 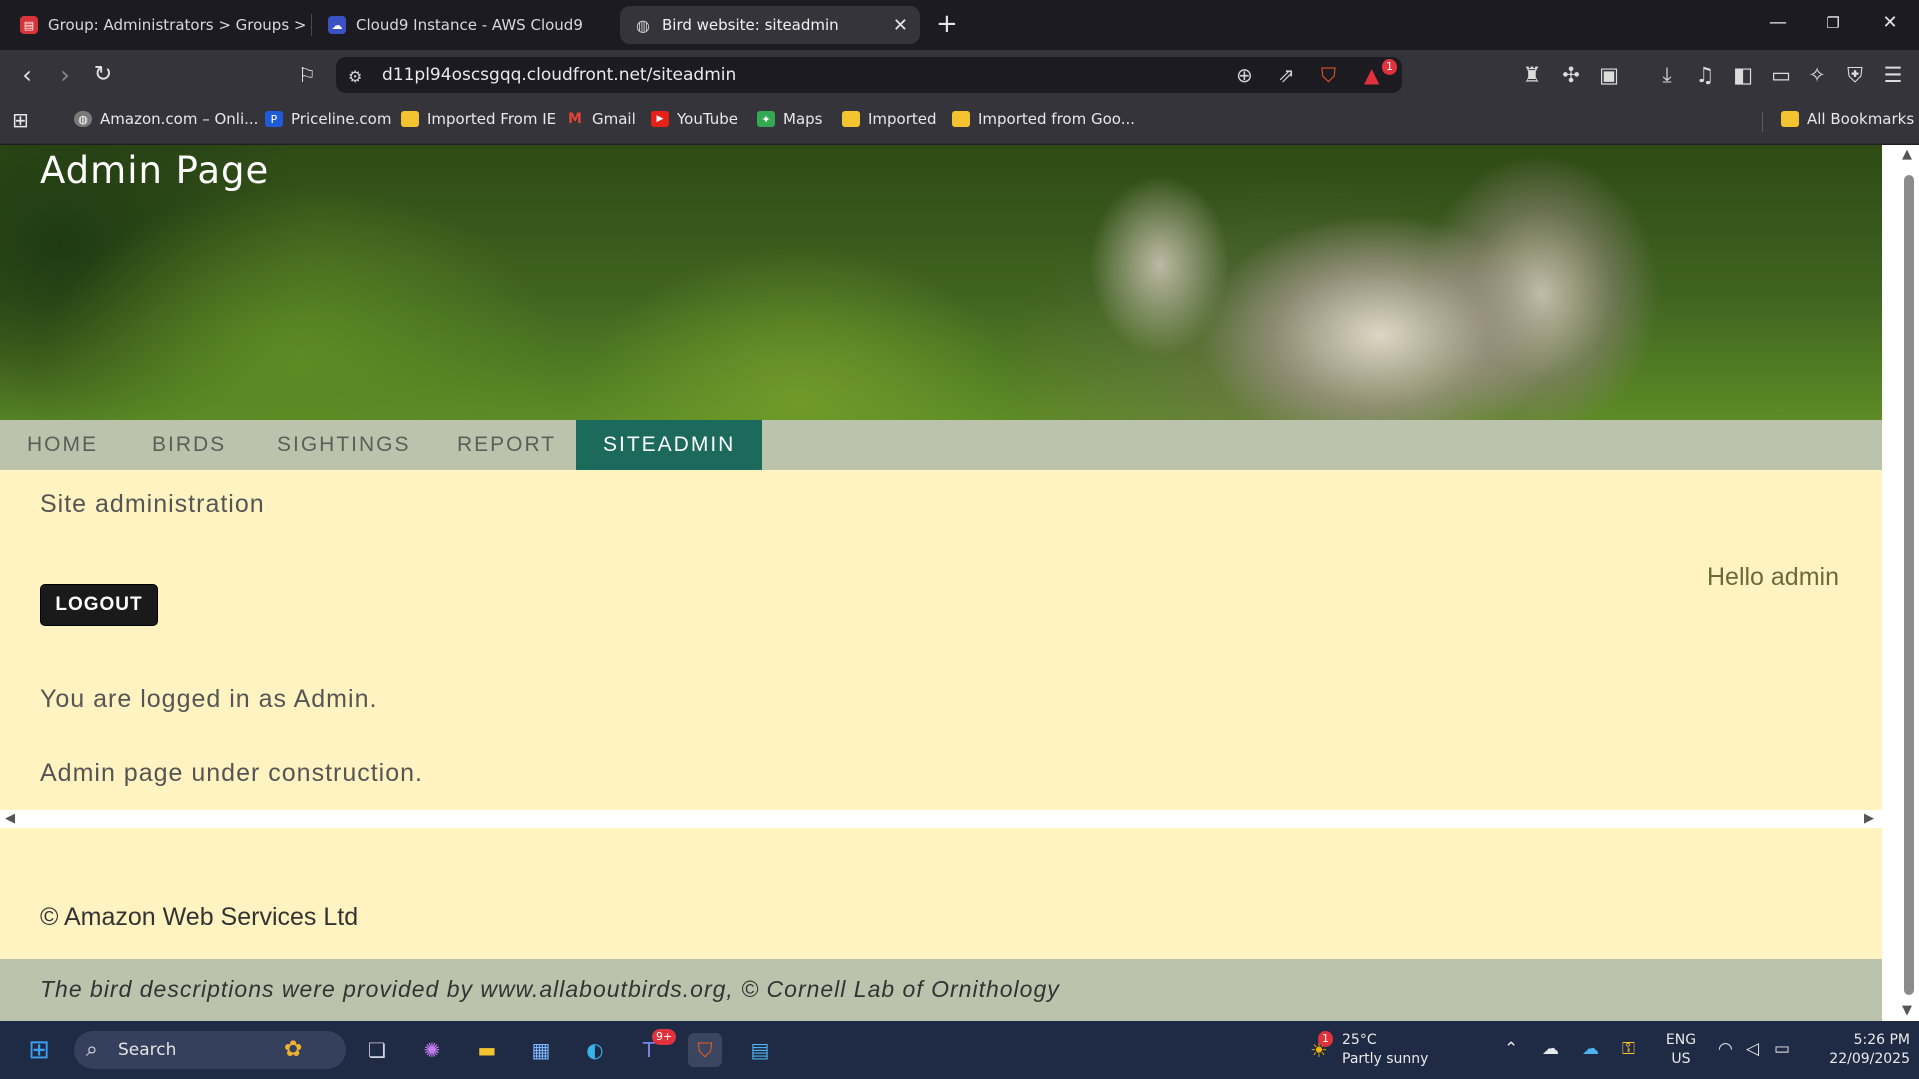 What do you see at coordinates (1907, 1010) in the screenshot?
I see `scroll-down-icon: ▼` at bounding box center [1907, 1010].